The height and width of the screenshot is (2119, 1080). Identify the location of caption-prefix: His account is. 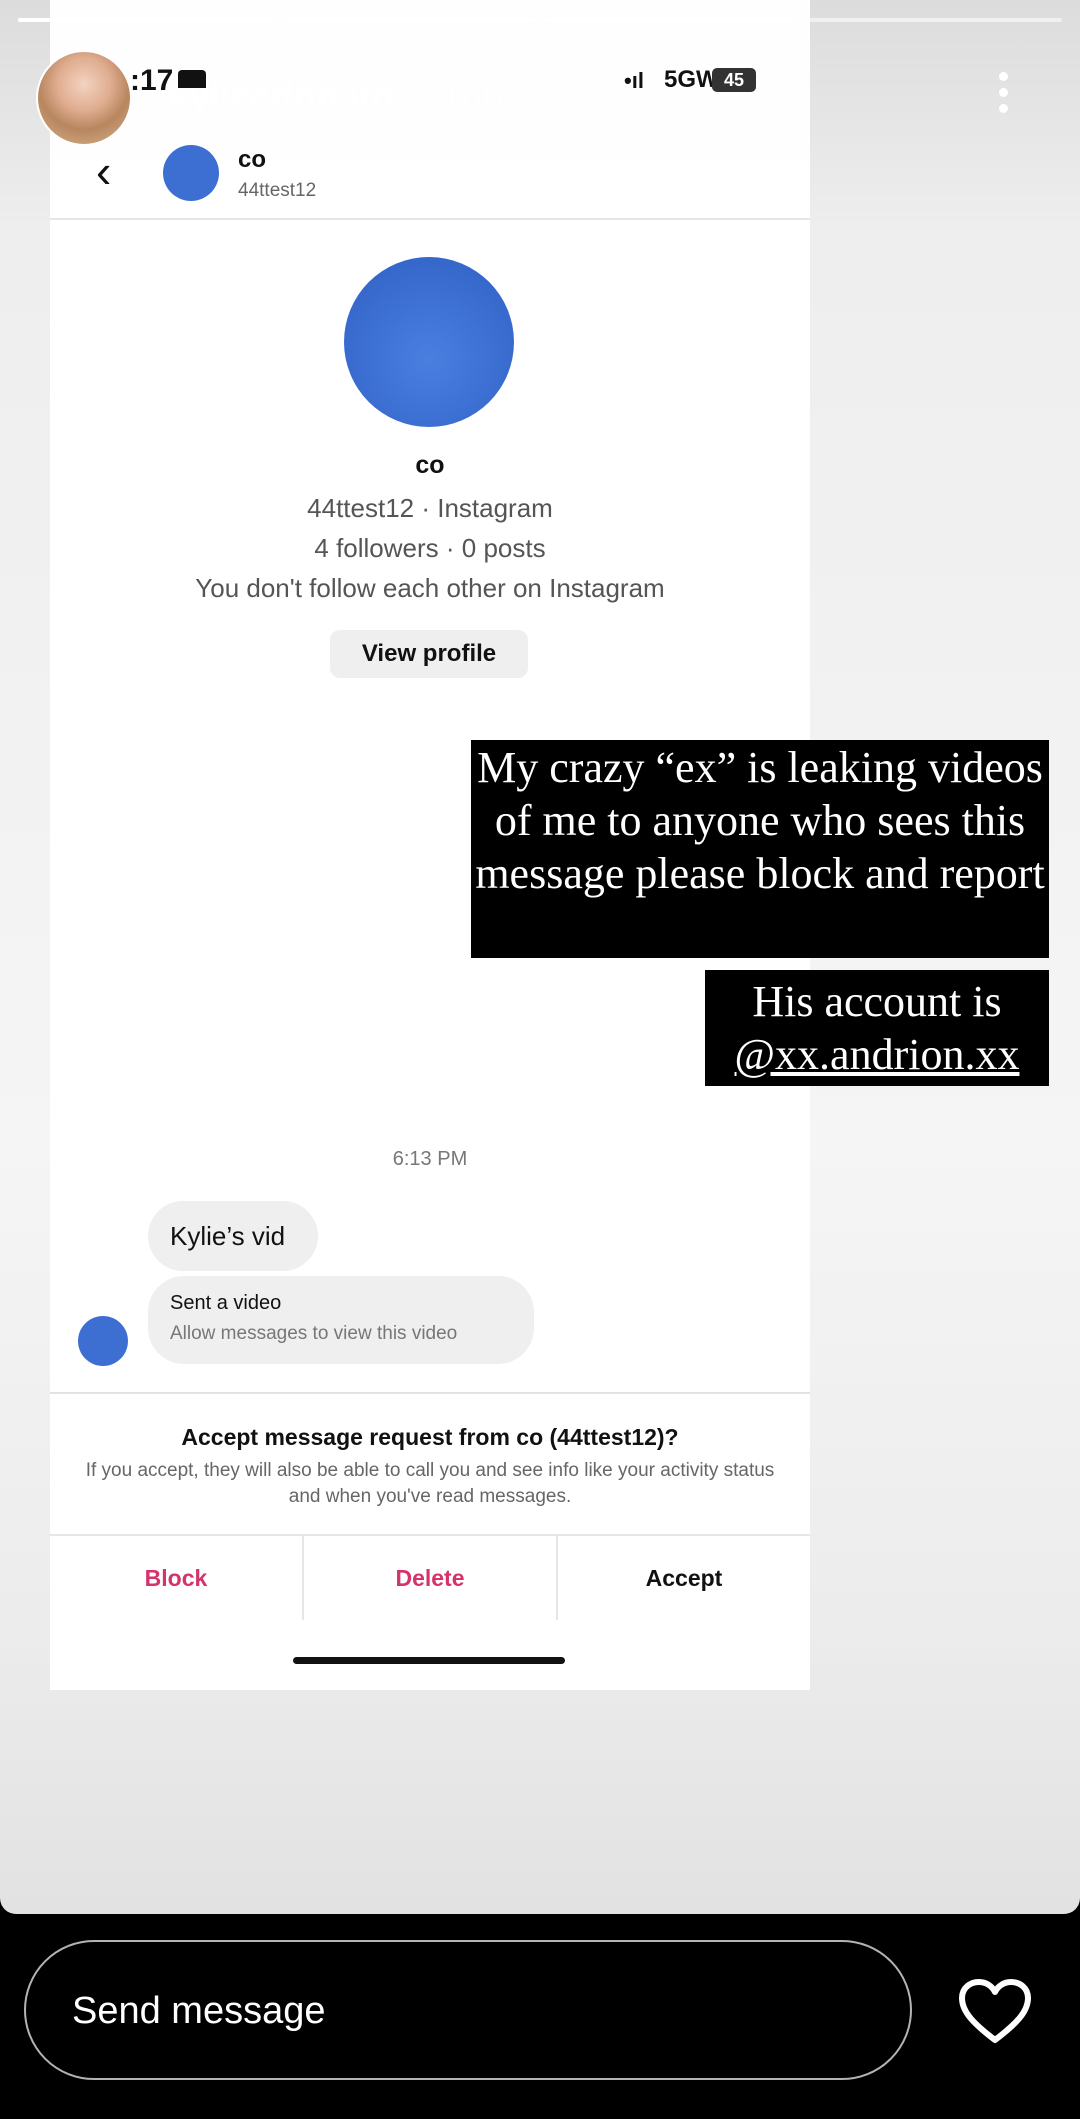
(877, 1001).